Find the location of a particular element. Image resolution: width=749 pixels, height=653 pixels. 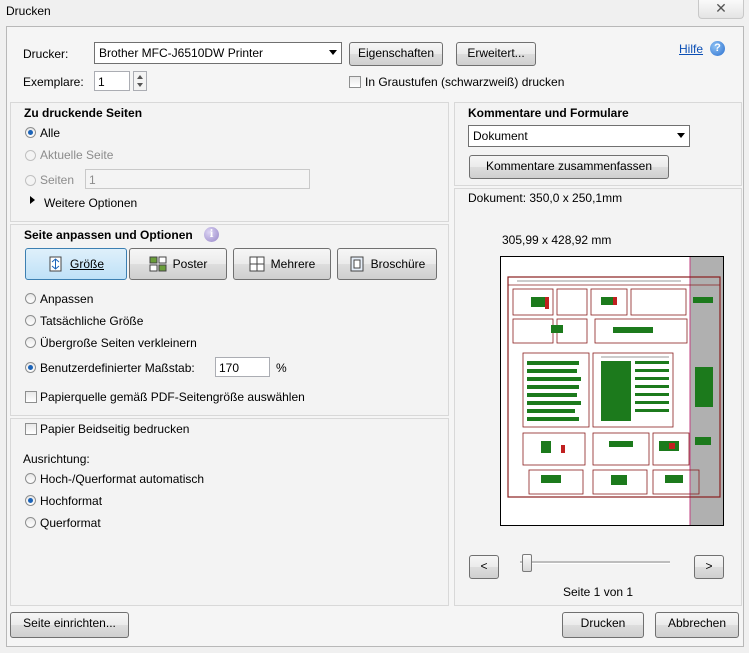

tab-booklet-label: Broschüre is located at coordinates (398, 264).